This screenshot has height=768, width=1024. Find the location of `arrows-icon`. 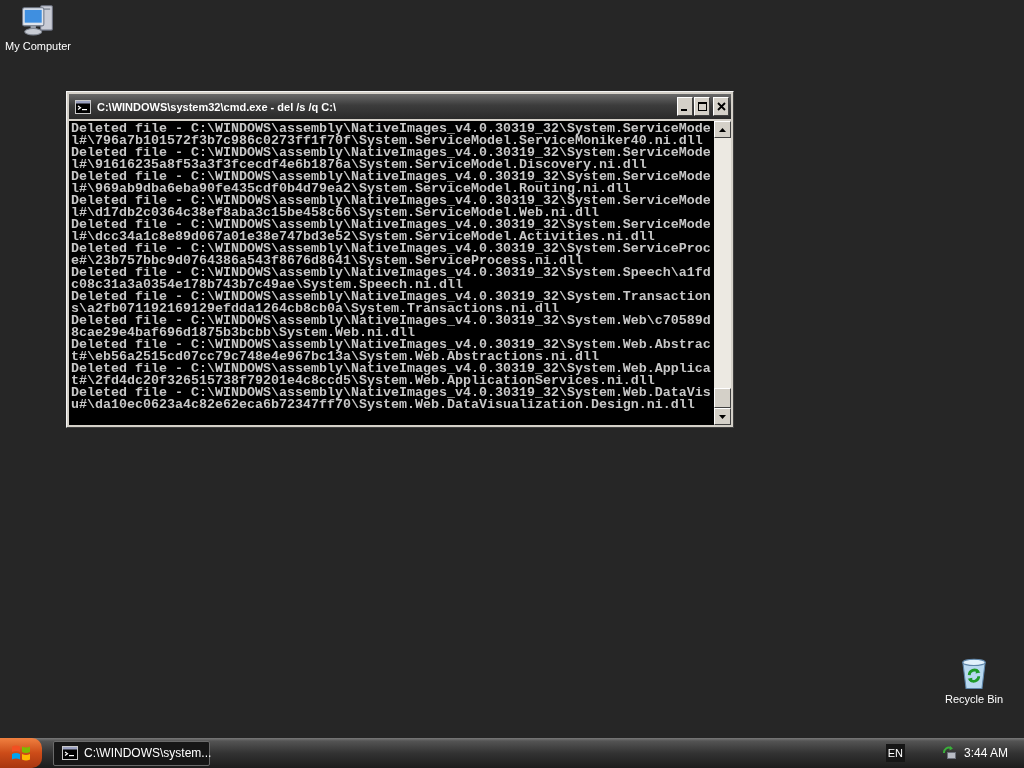

arrows-icon is located at coordinates (948, 753).